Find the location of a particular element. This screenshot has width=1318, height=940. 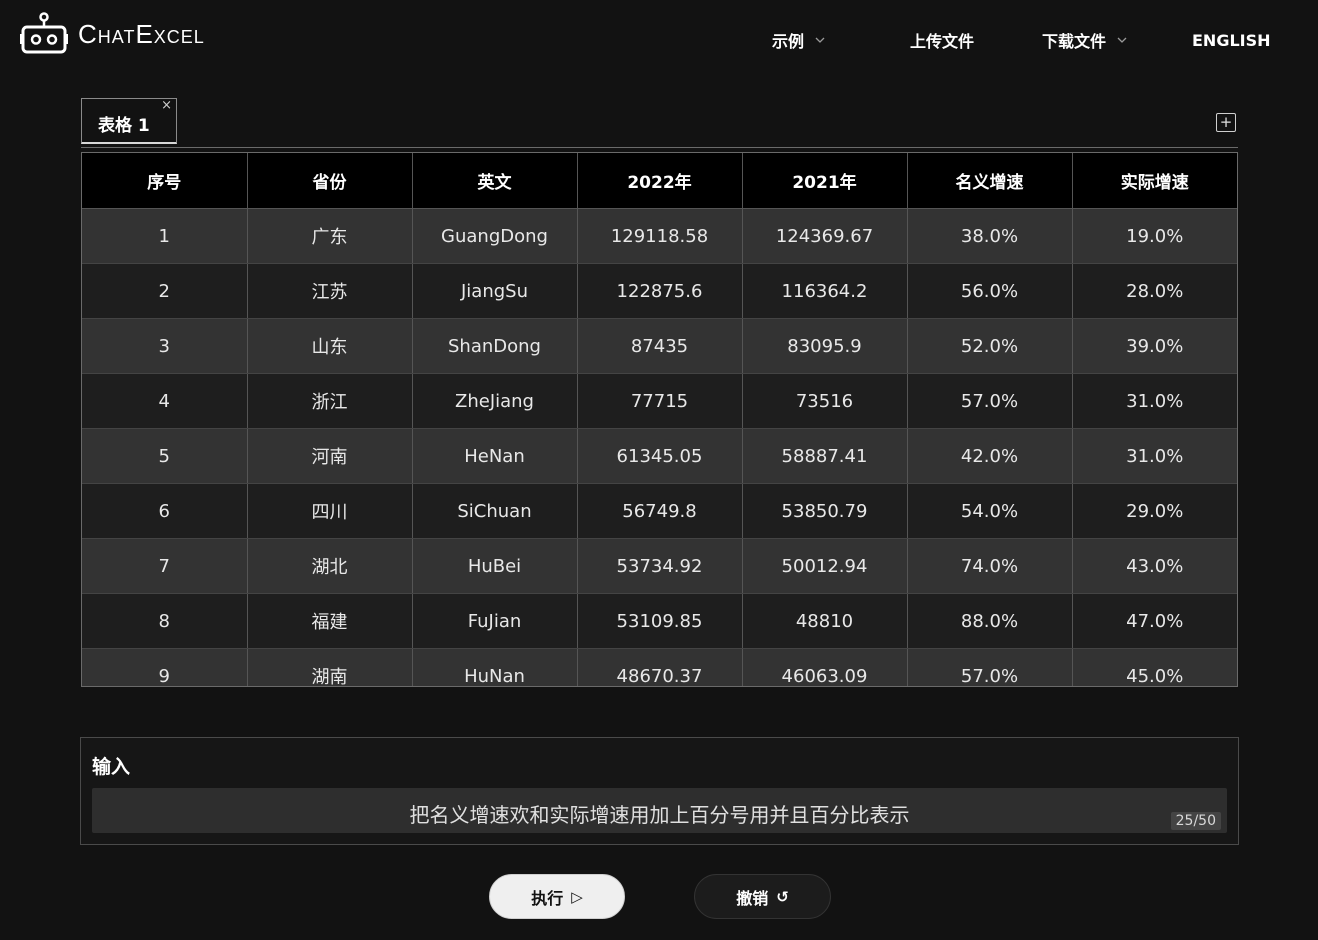

table-cell: 47.0% is located at coordinates (1154, 621).